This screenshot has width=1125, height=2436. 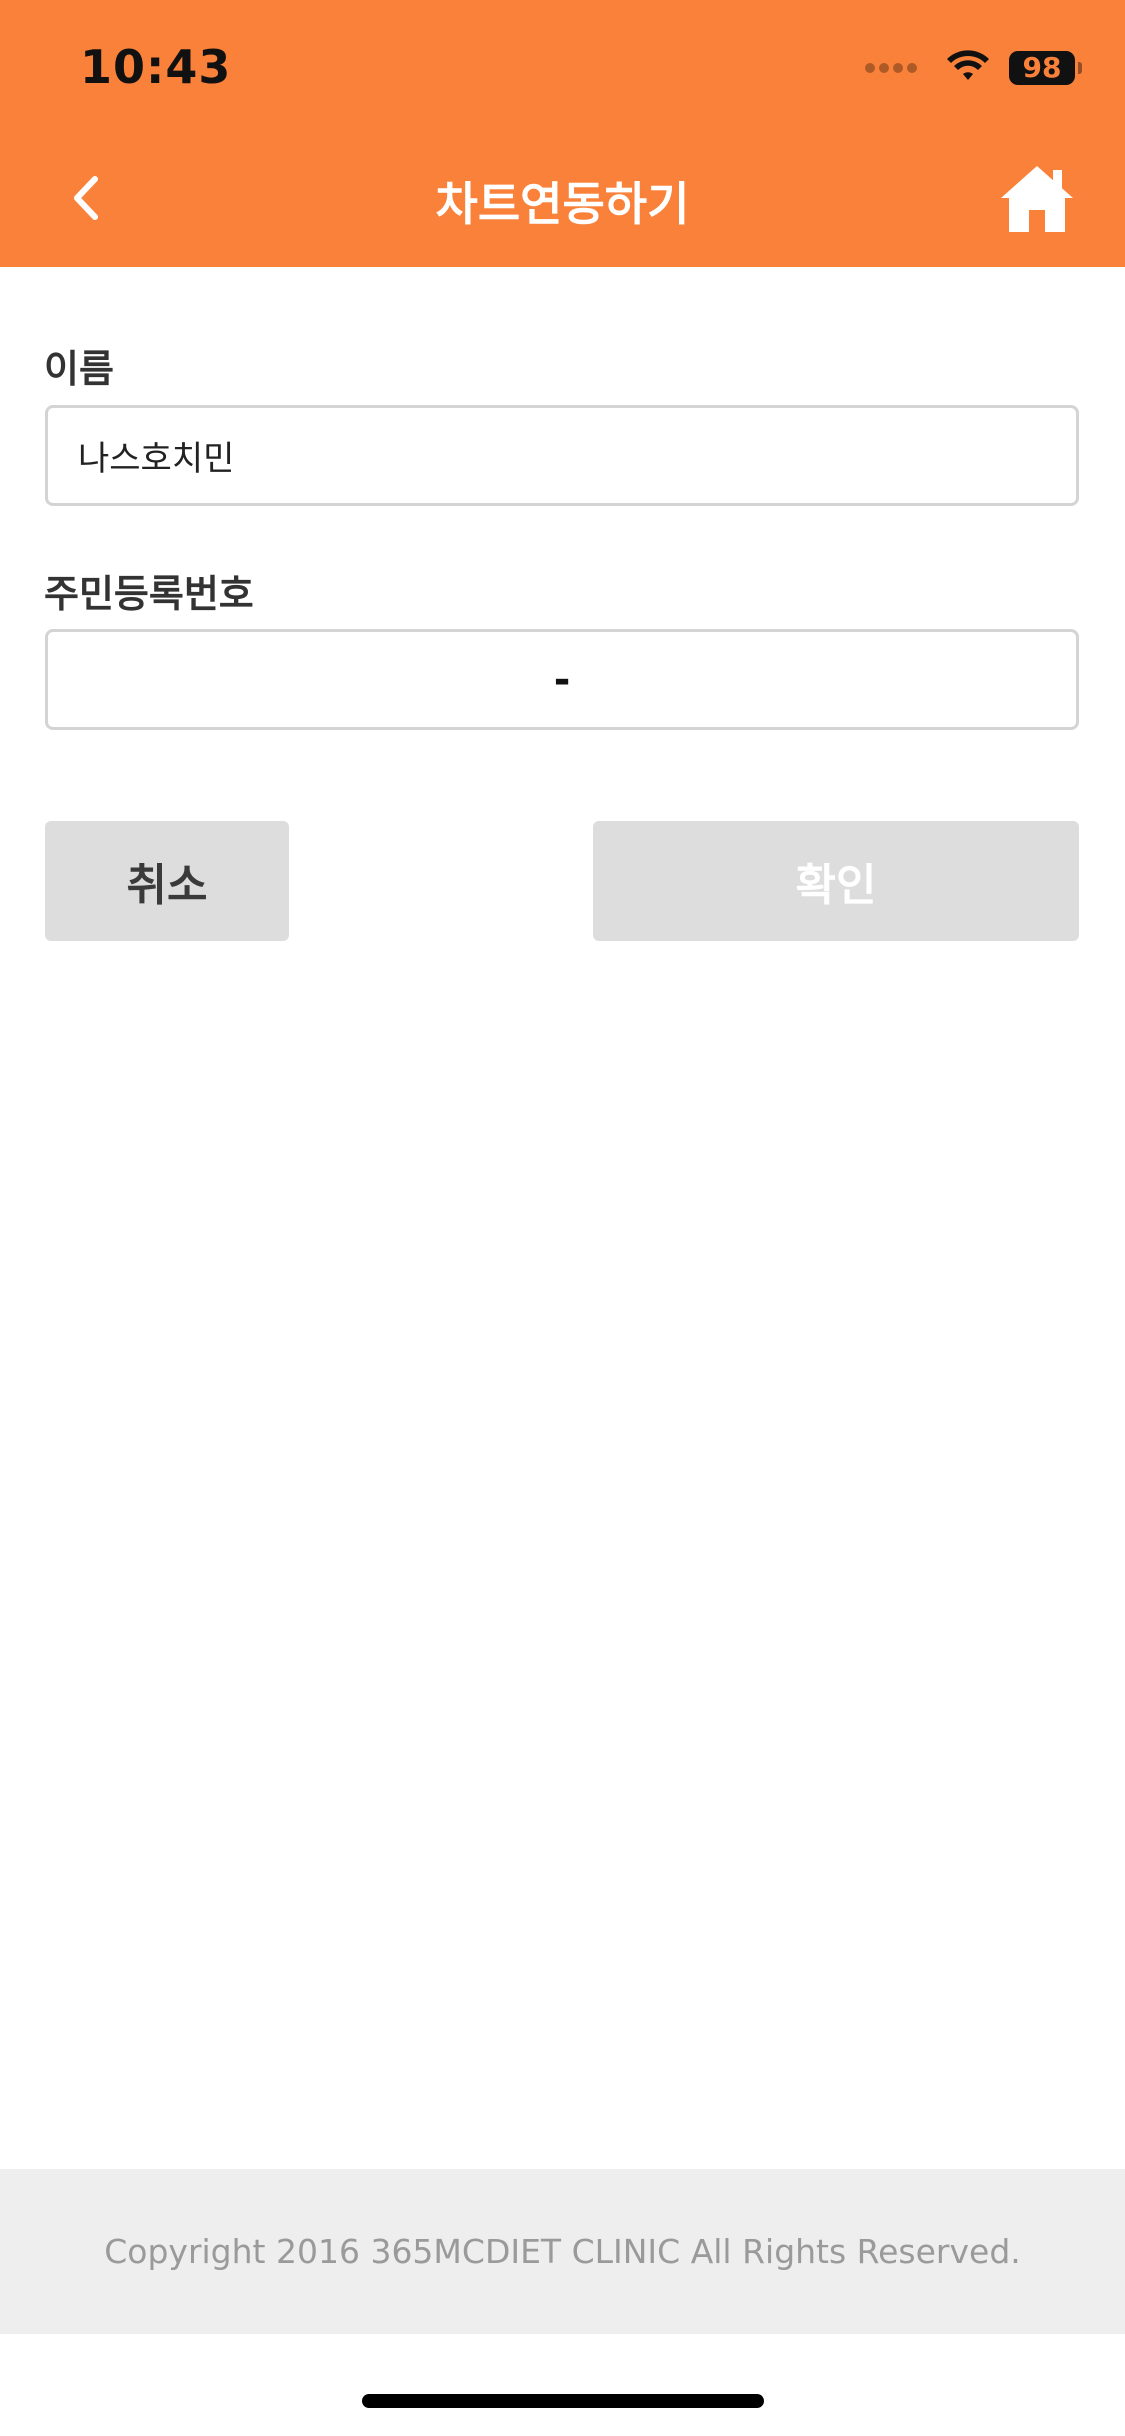 I want to click on home-button, so click(x=1037, y=199).